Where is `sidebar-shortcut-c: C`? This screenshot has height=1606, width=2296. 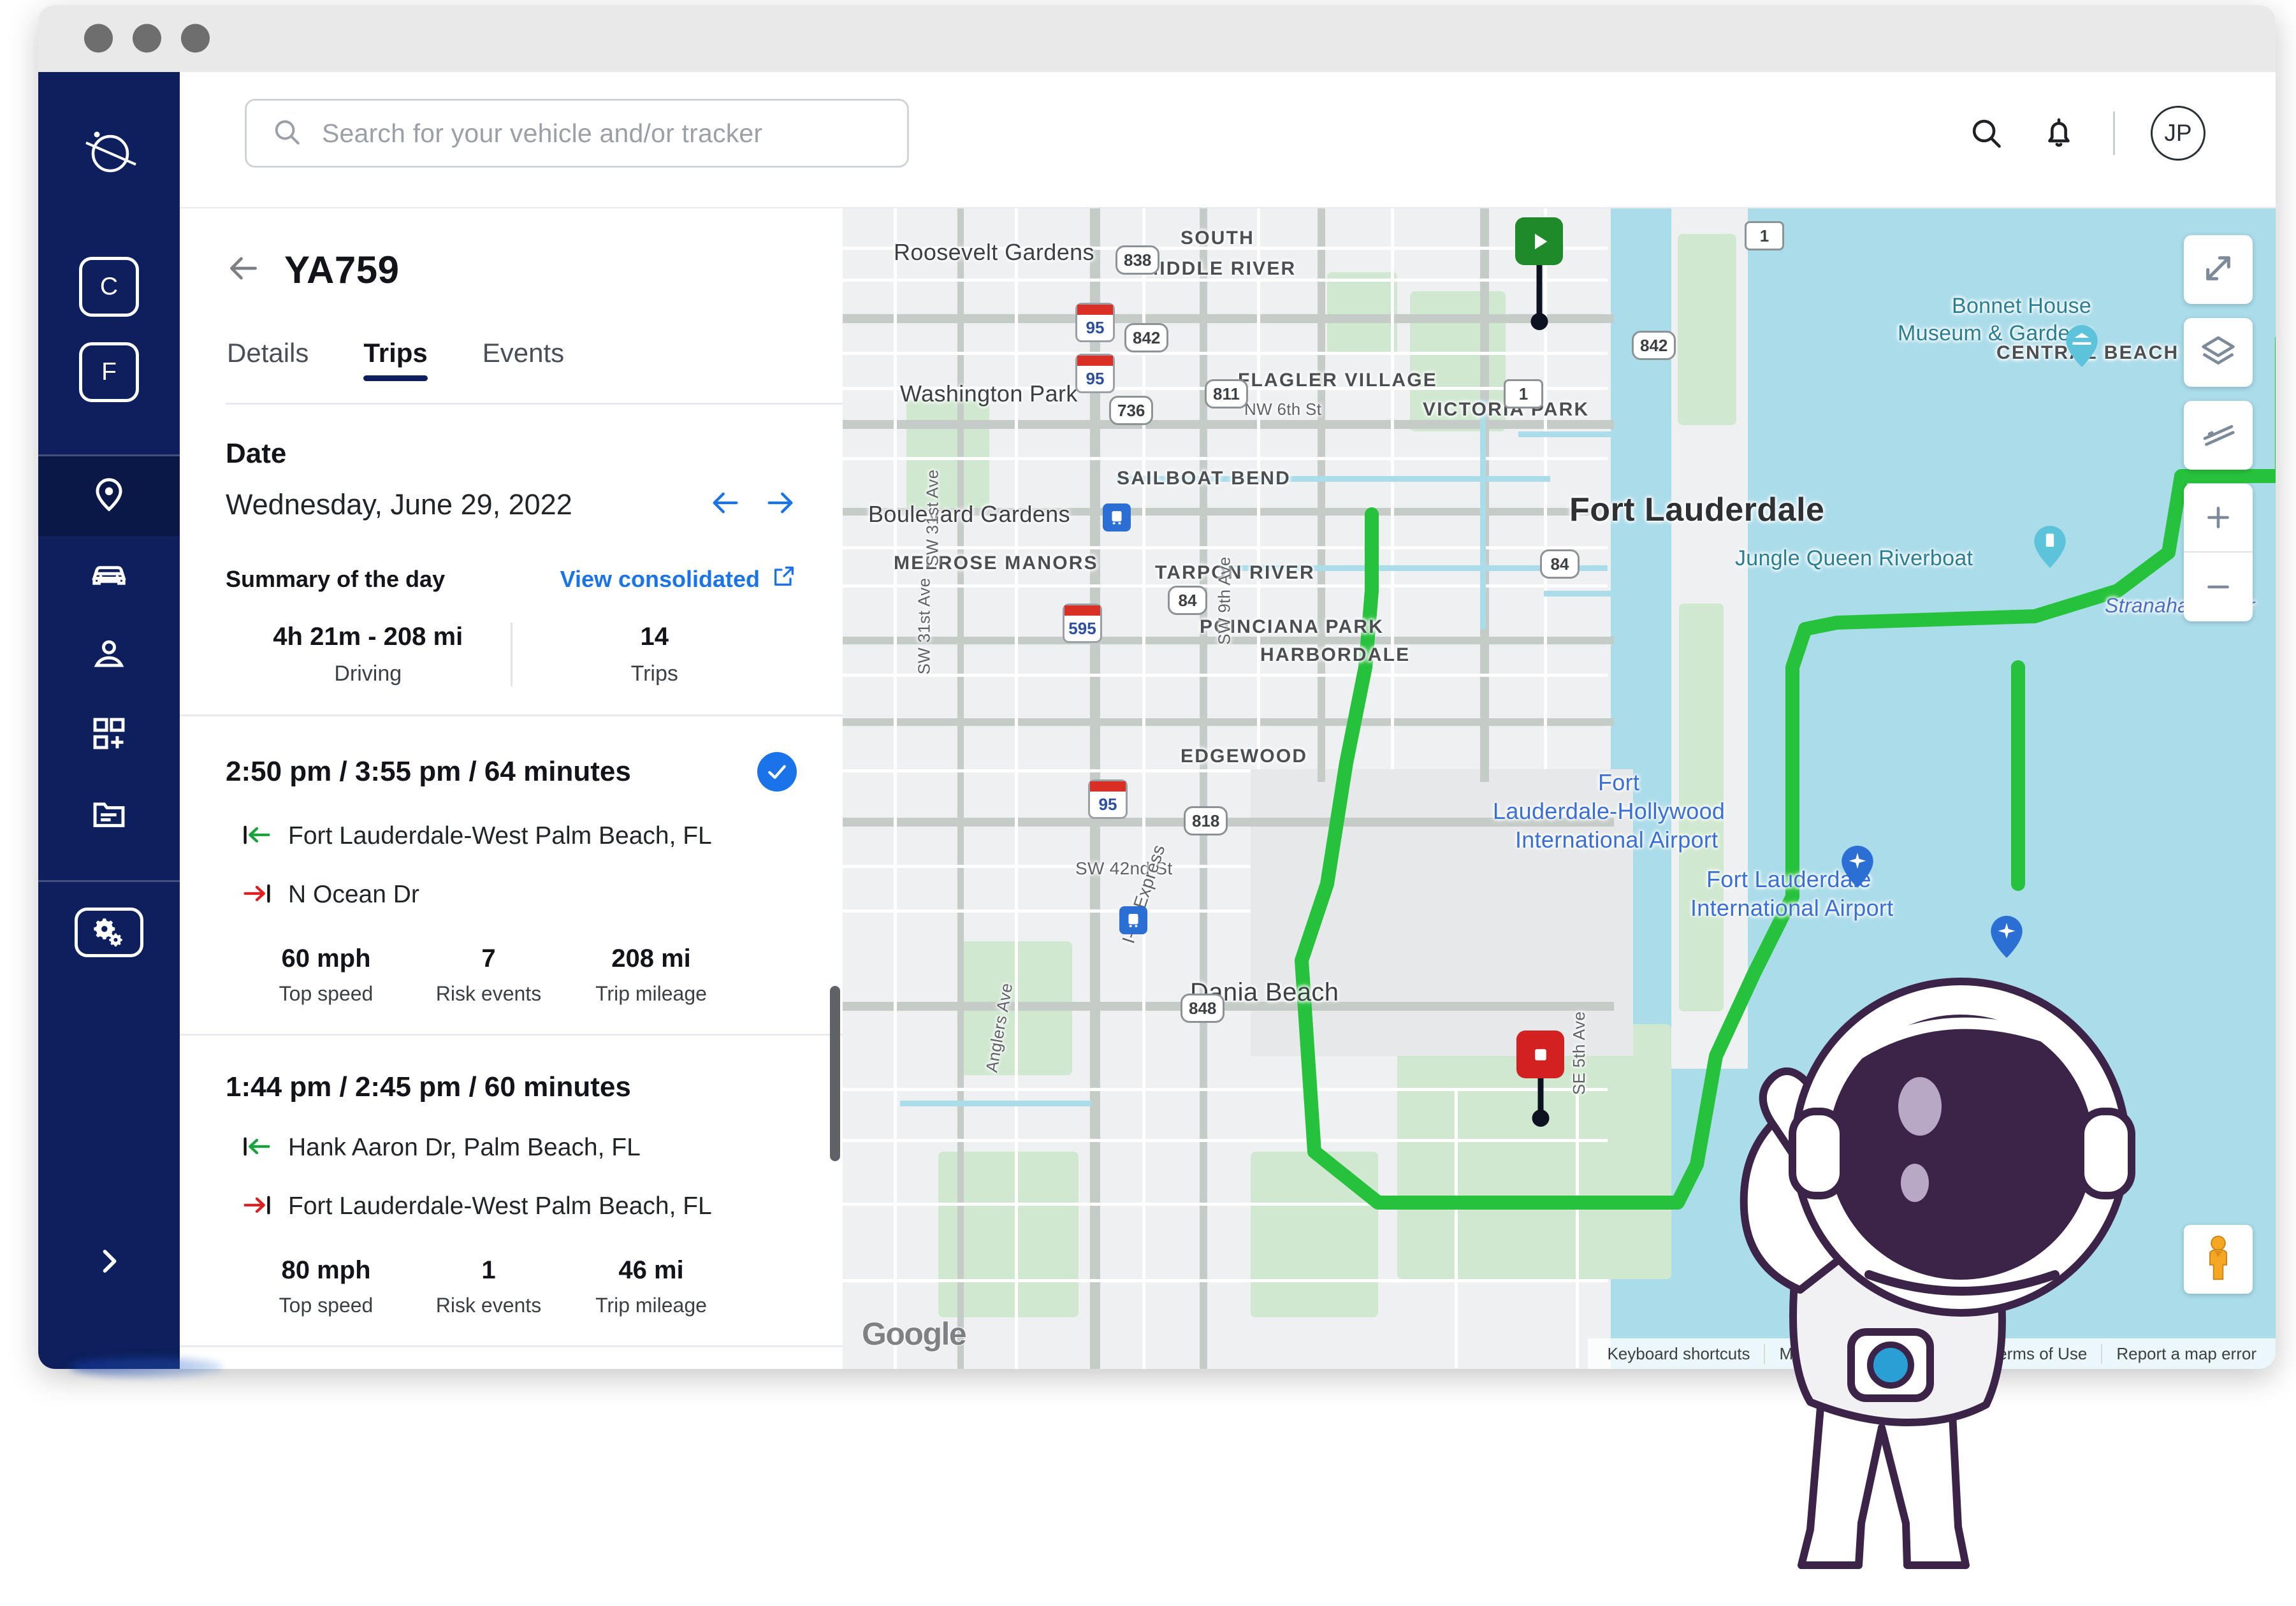
sidebar-shortcut-c: C is located at coordinates (109, 287).